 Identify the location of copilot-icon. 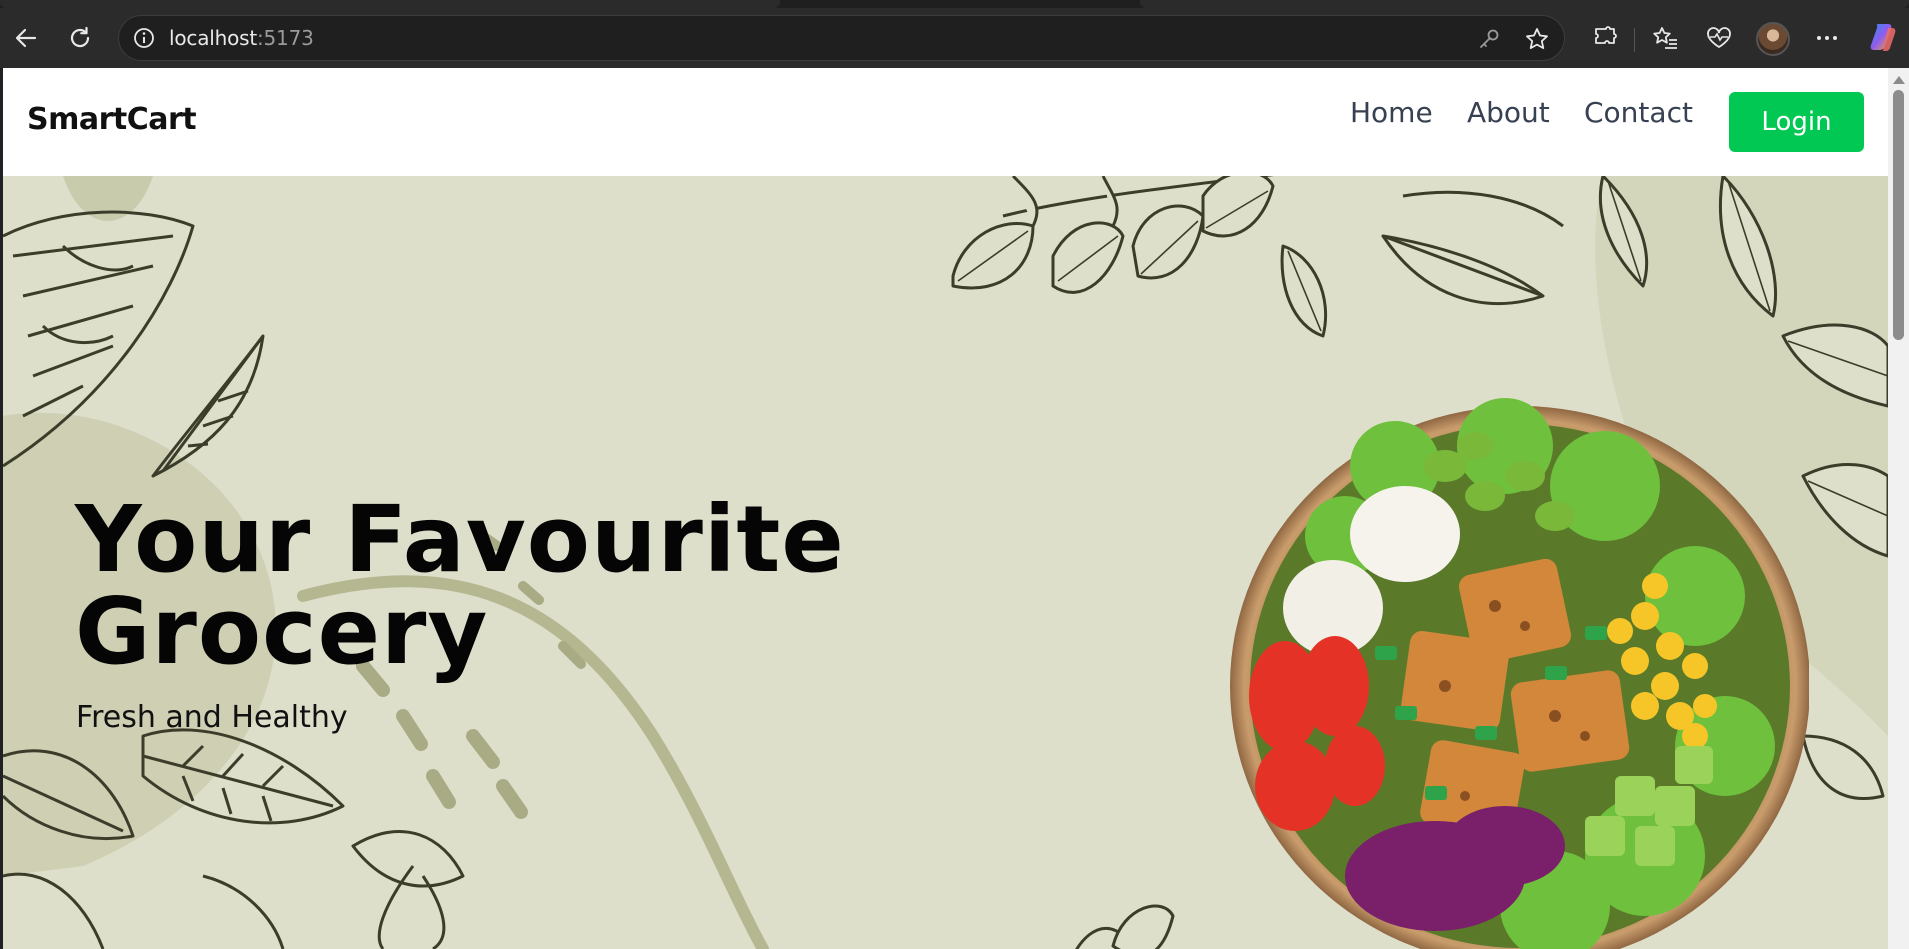
(1883, 37).